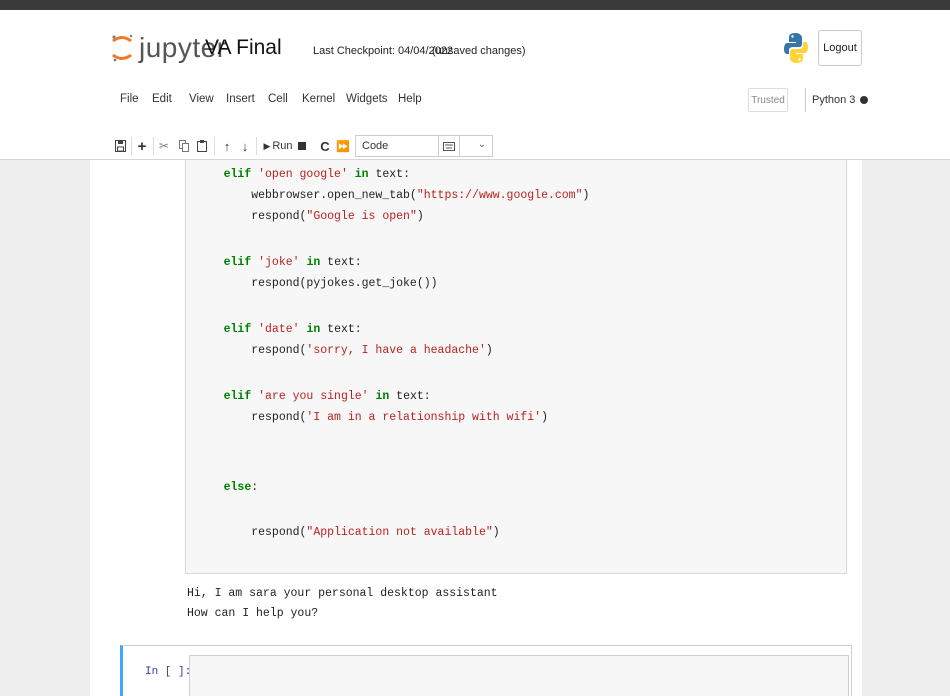 The width and height of the screenshot is (950, 696). Describe the element at coordinates (834, 100) in the screenshot. I see `kernel-name: Python 3` at that location.